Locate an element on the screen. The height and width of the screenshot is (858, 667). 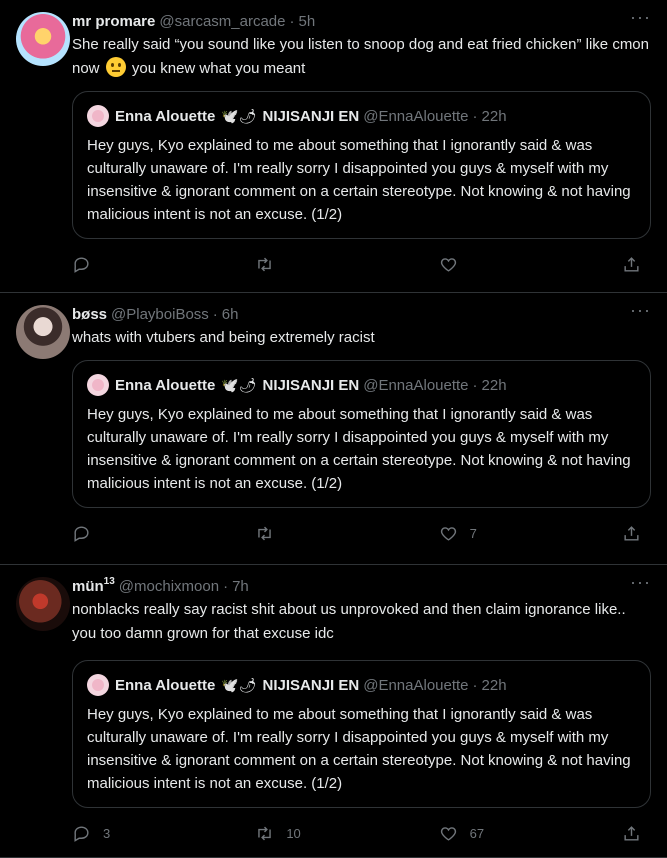
action-bar: 3 10 67 is located at coordinates (361, 833).